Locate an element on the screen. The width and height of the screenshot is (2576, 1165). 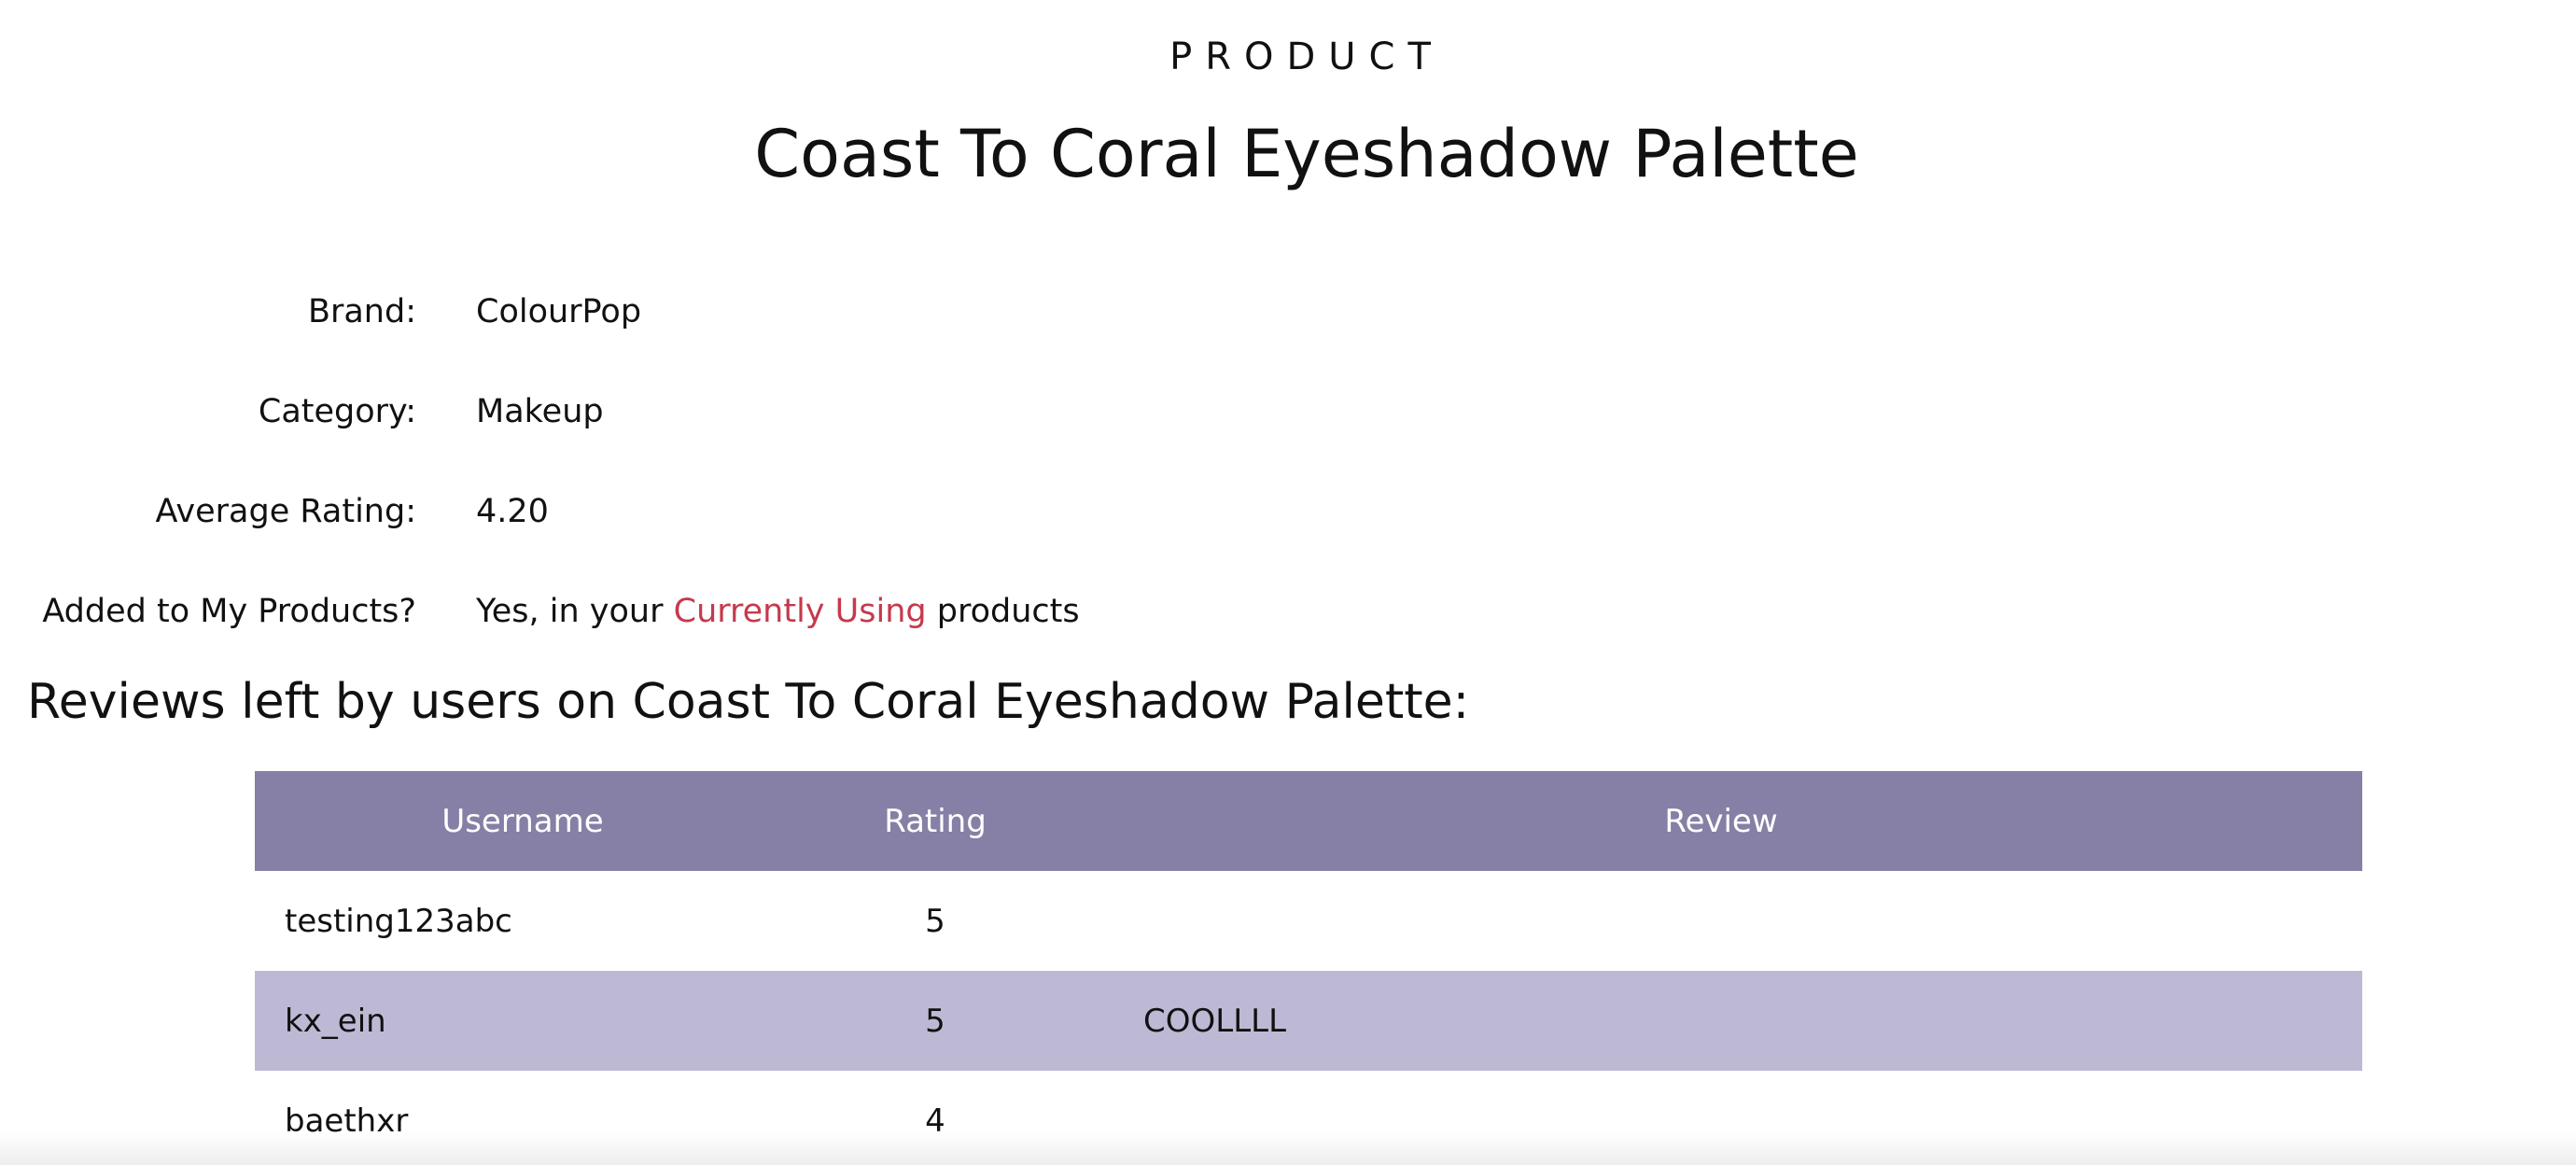
brand-label: Brand: is located at coordinates (361, 311).